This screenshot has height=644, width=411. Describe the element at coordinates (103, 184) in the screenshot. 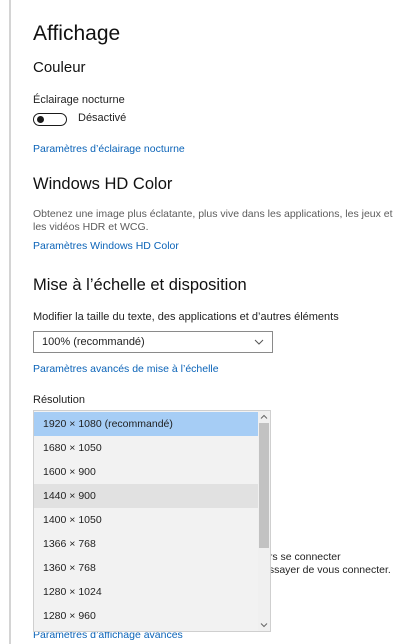

I see `hdr-section-heading: Windows HD Color` at that location.